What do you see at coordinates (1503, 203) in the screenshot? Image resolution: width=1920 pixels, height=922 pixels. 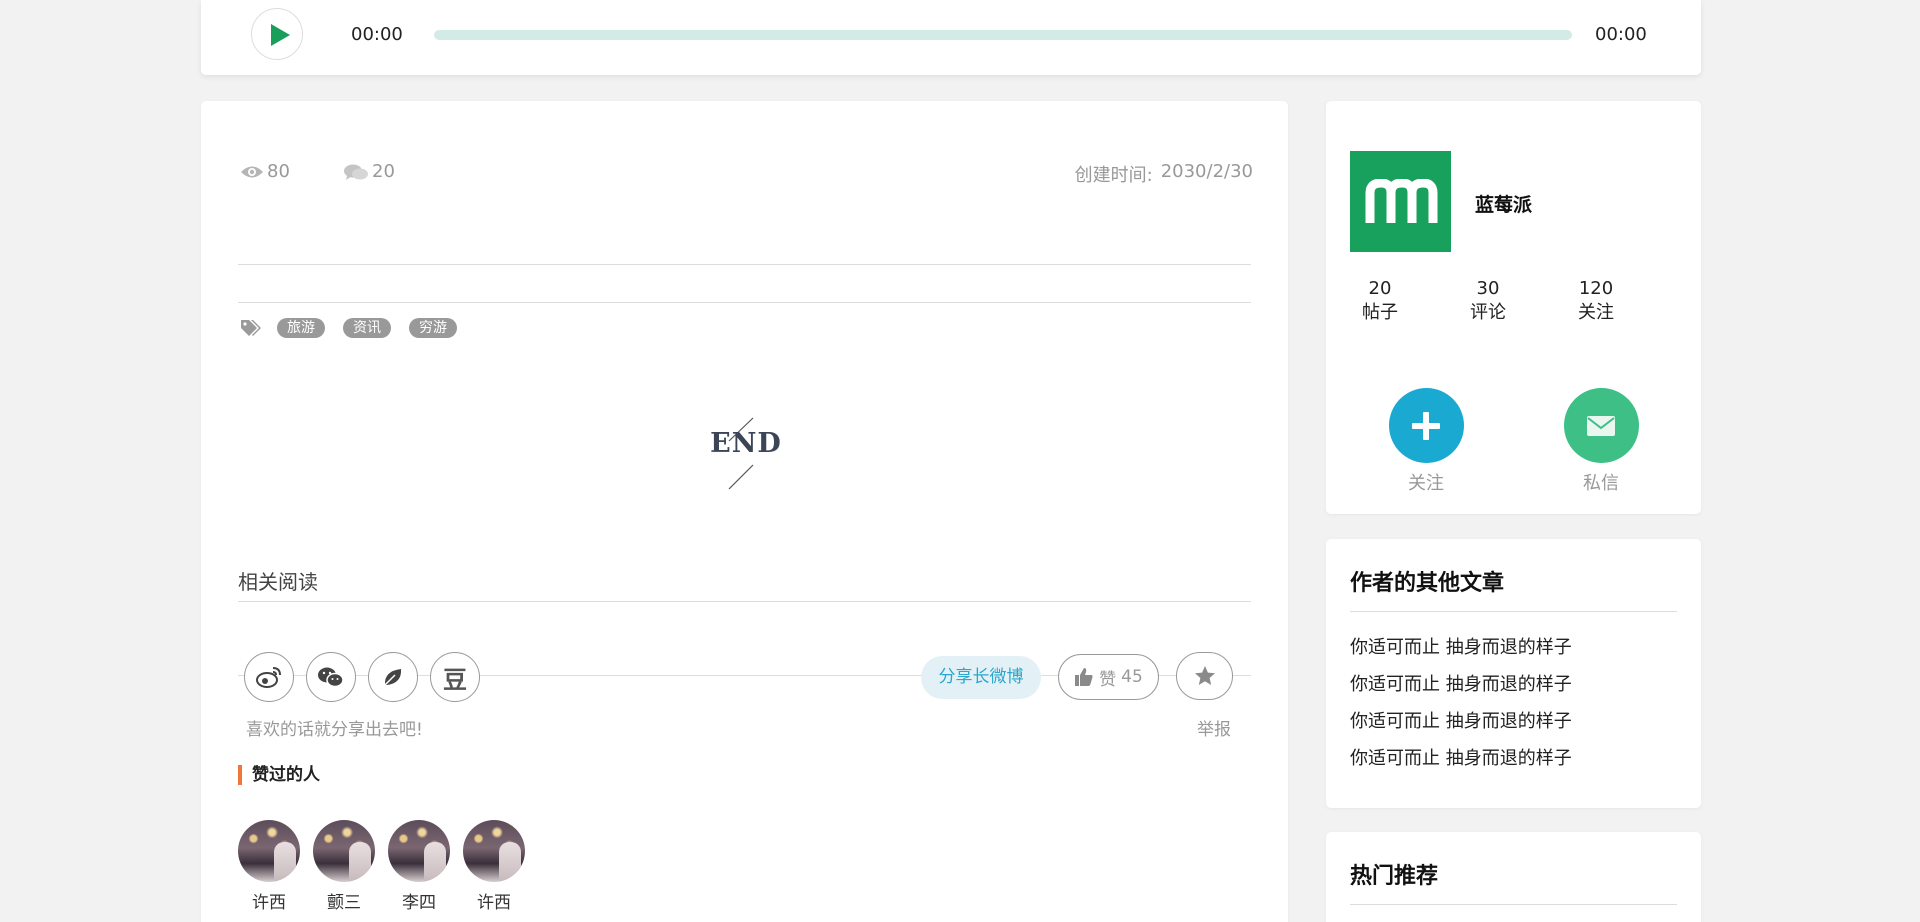 I see `author-name: 蓝莓派` at bounding box center [1503, 203].